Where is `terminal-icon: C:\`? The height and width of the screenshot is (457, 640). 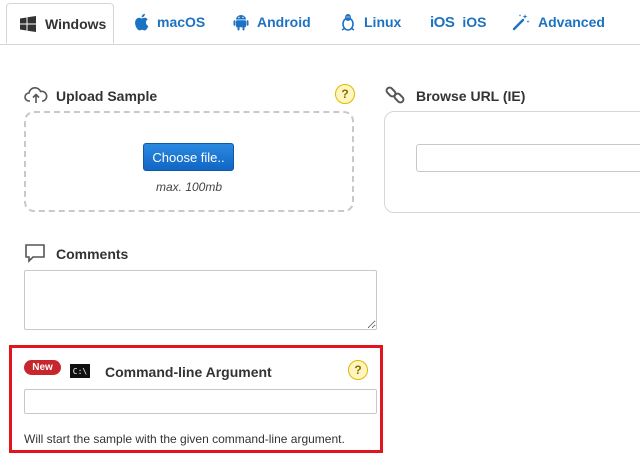 terminal-icon: C:\ is located at coordinates (80, 371).